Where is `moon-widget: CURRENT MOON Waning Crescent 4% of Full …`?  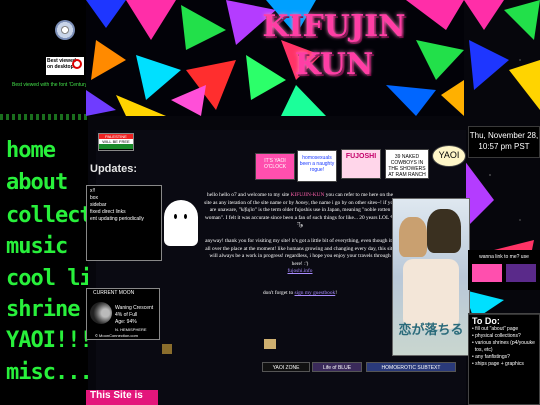
moon-widget: CURRENT MOON Waning Crescent 4% of Full … is located at coordinates (123, 314).